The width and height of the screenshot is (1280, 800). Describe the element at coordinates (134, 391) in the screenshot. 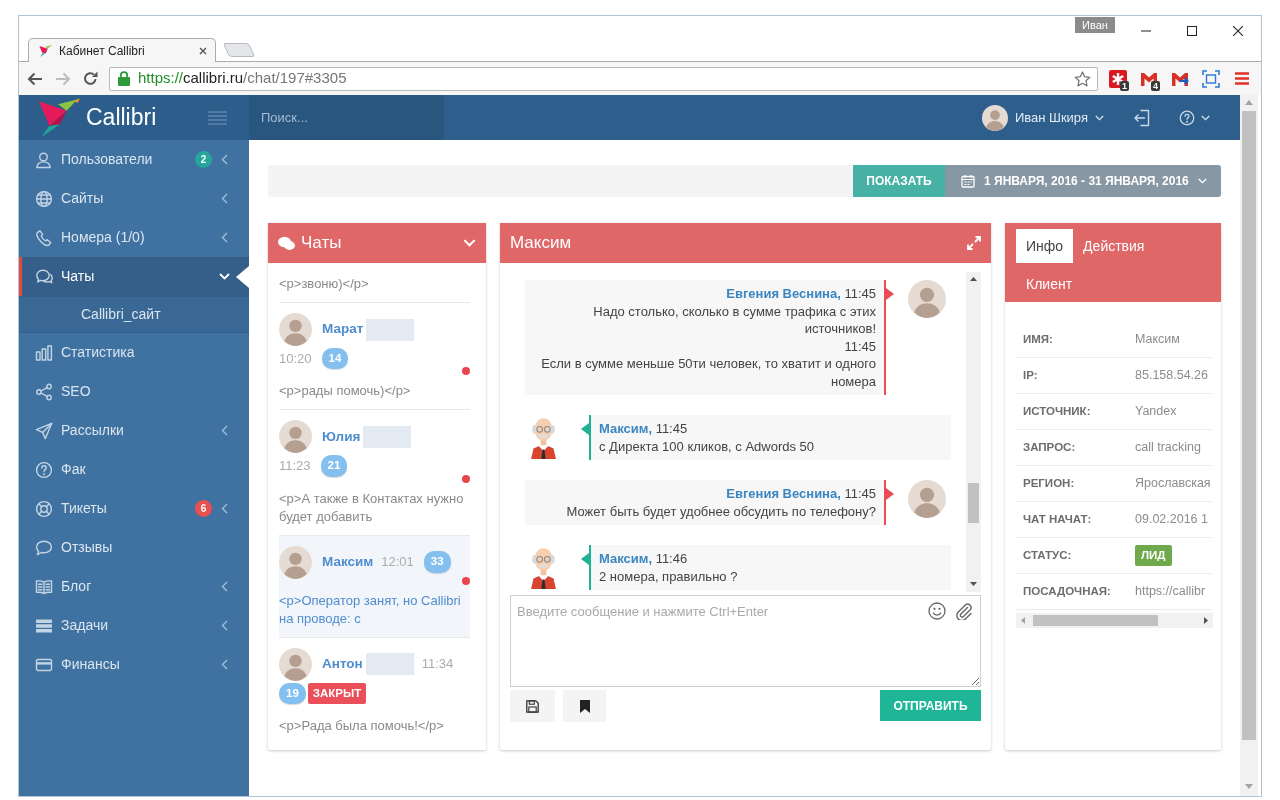

I see `sidebar-item: SEO` at that location.